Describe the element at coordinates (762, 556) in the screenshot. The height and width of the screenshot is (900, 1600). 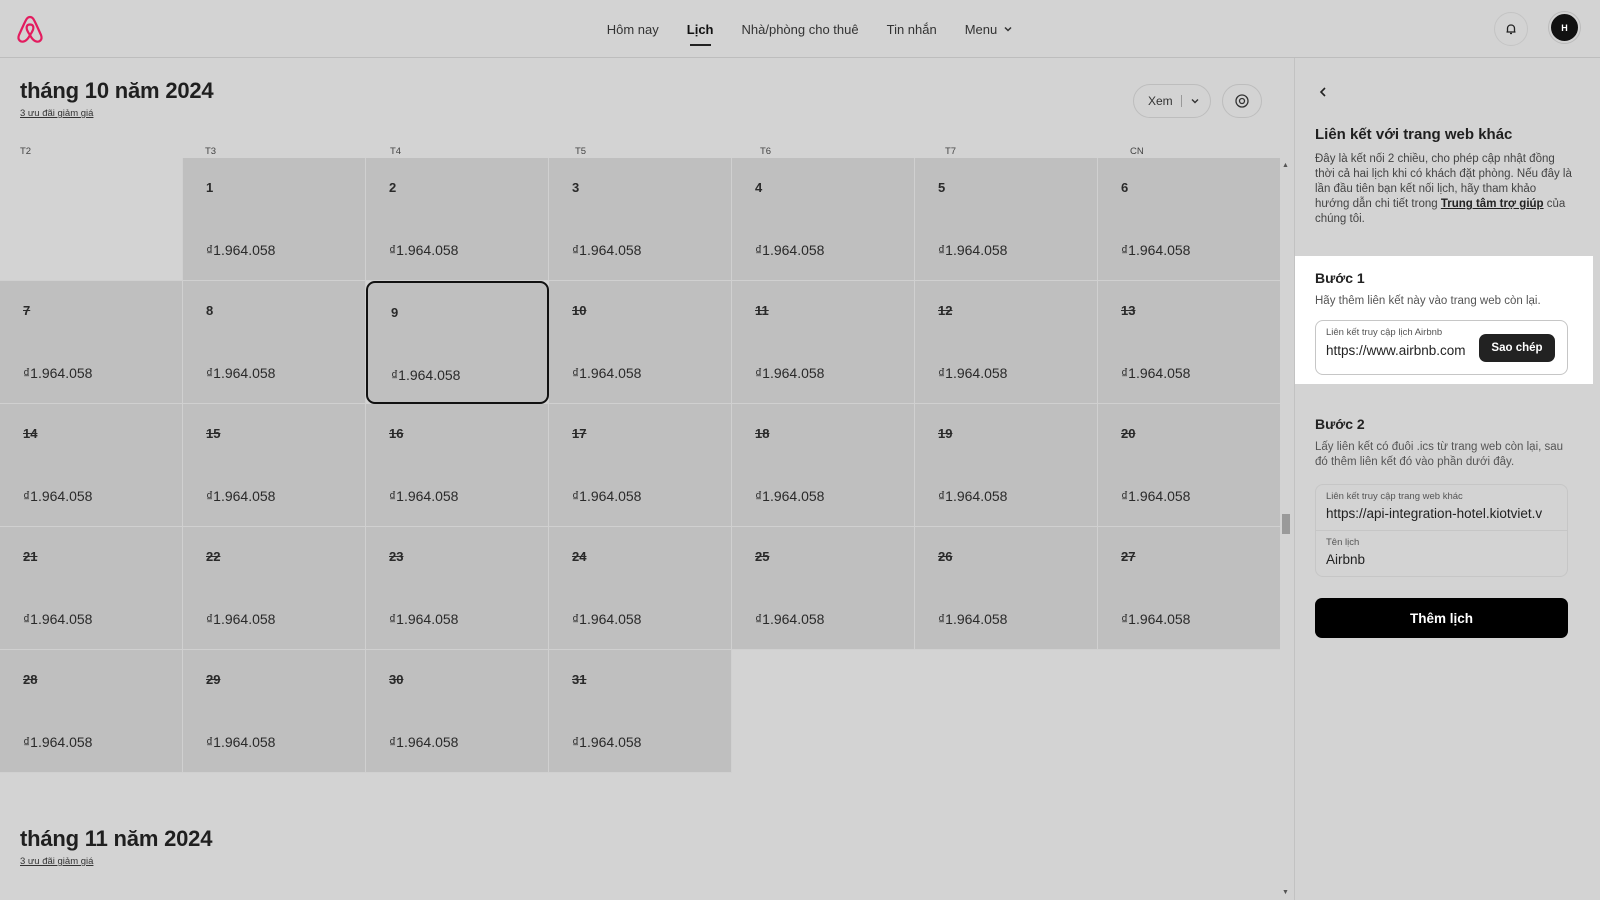
I see `day-number: 25` at that location.